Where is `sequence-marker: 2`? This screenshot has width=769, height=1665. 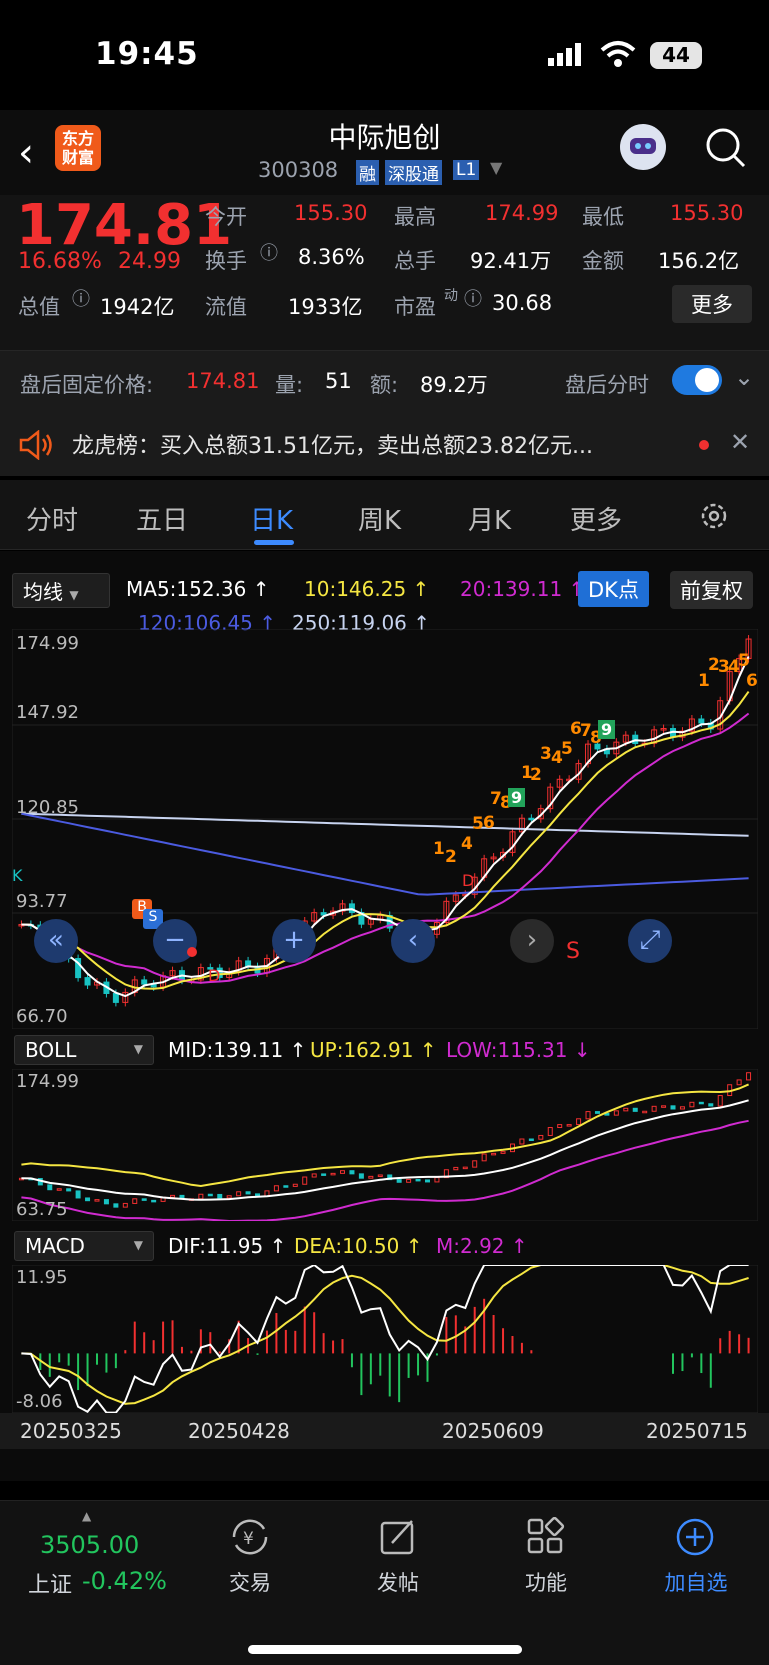
sequence-marker: 2 is located at coordinates (536, 775).